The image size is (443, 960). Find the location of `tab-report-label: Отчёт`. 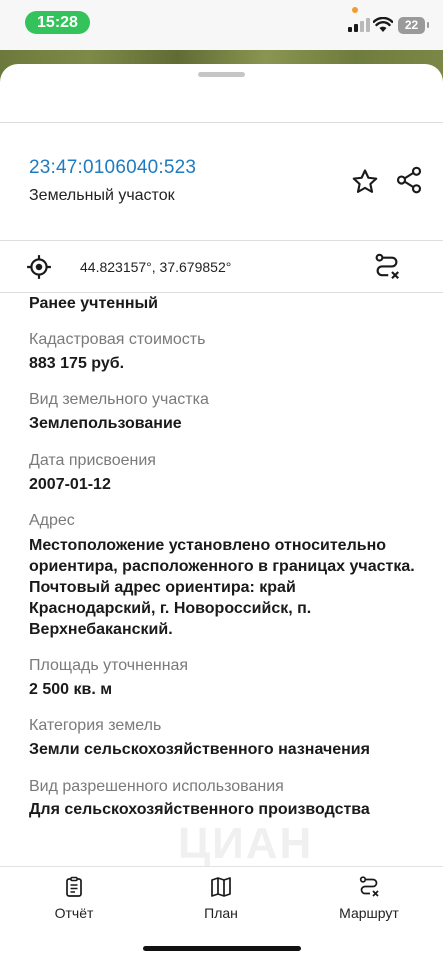

tab-report-label: Отчёт is located at coordinates (74, 913).